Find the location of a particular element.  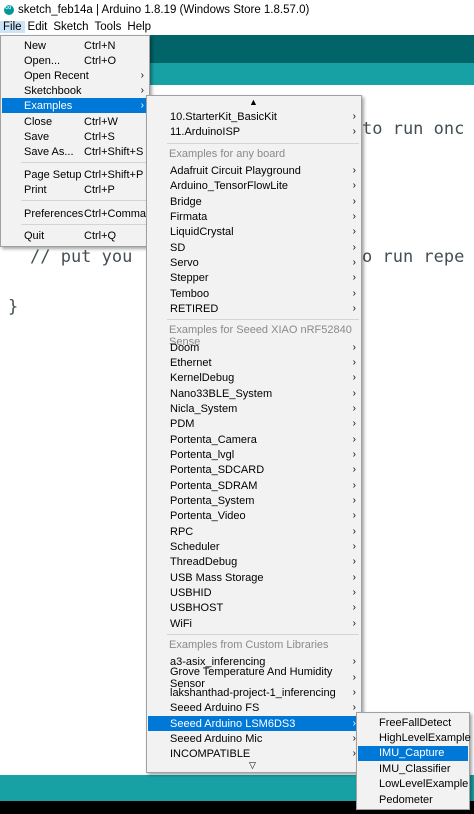

menu-item-label: Seeed Arduino LSM6DS3 is located at coordinates (233, 723).